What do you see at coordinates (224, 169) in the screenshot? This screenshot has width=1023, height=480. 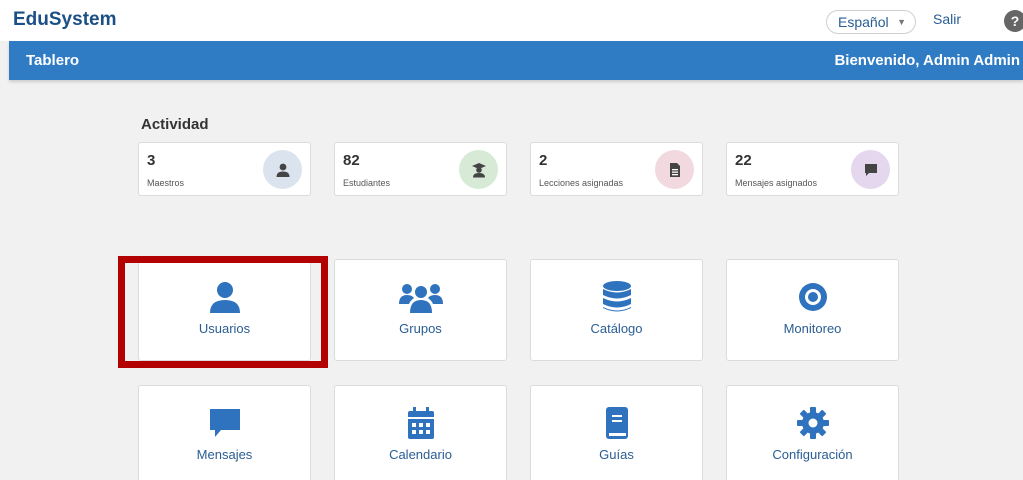 I see `stat-card-teachers: 3 Maestros` at bounding box center [224, 169].